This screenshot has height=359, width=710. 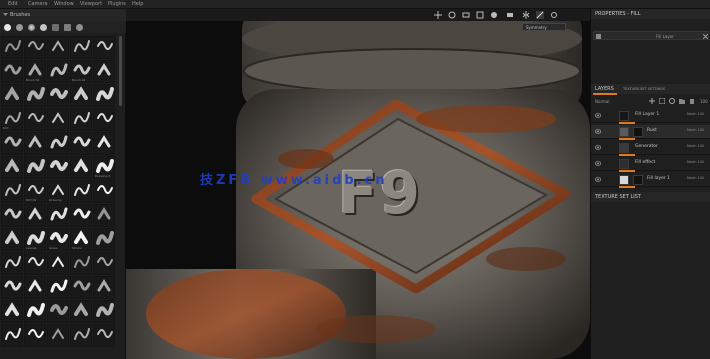 I want to click on add-folder-icon, so click(x=682, y=101).